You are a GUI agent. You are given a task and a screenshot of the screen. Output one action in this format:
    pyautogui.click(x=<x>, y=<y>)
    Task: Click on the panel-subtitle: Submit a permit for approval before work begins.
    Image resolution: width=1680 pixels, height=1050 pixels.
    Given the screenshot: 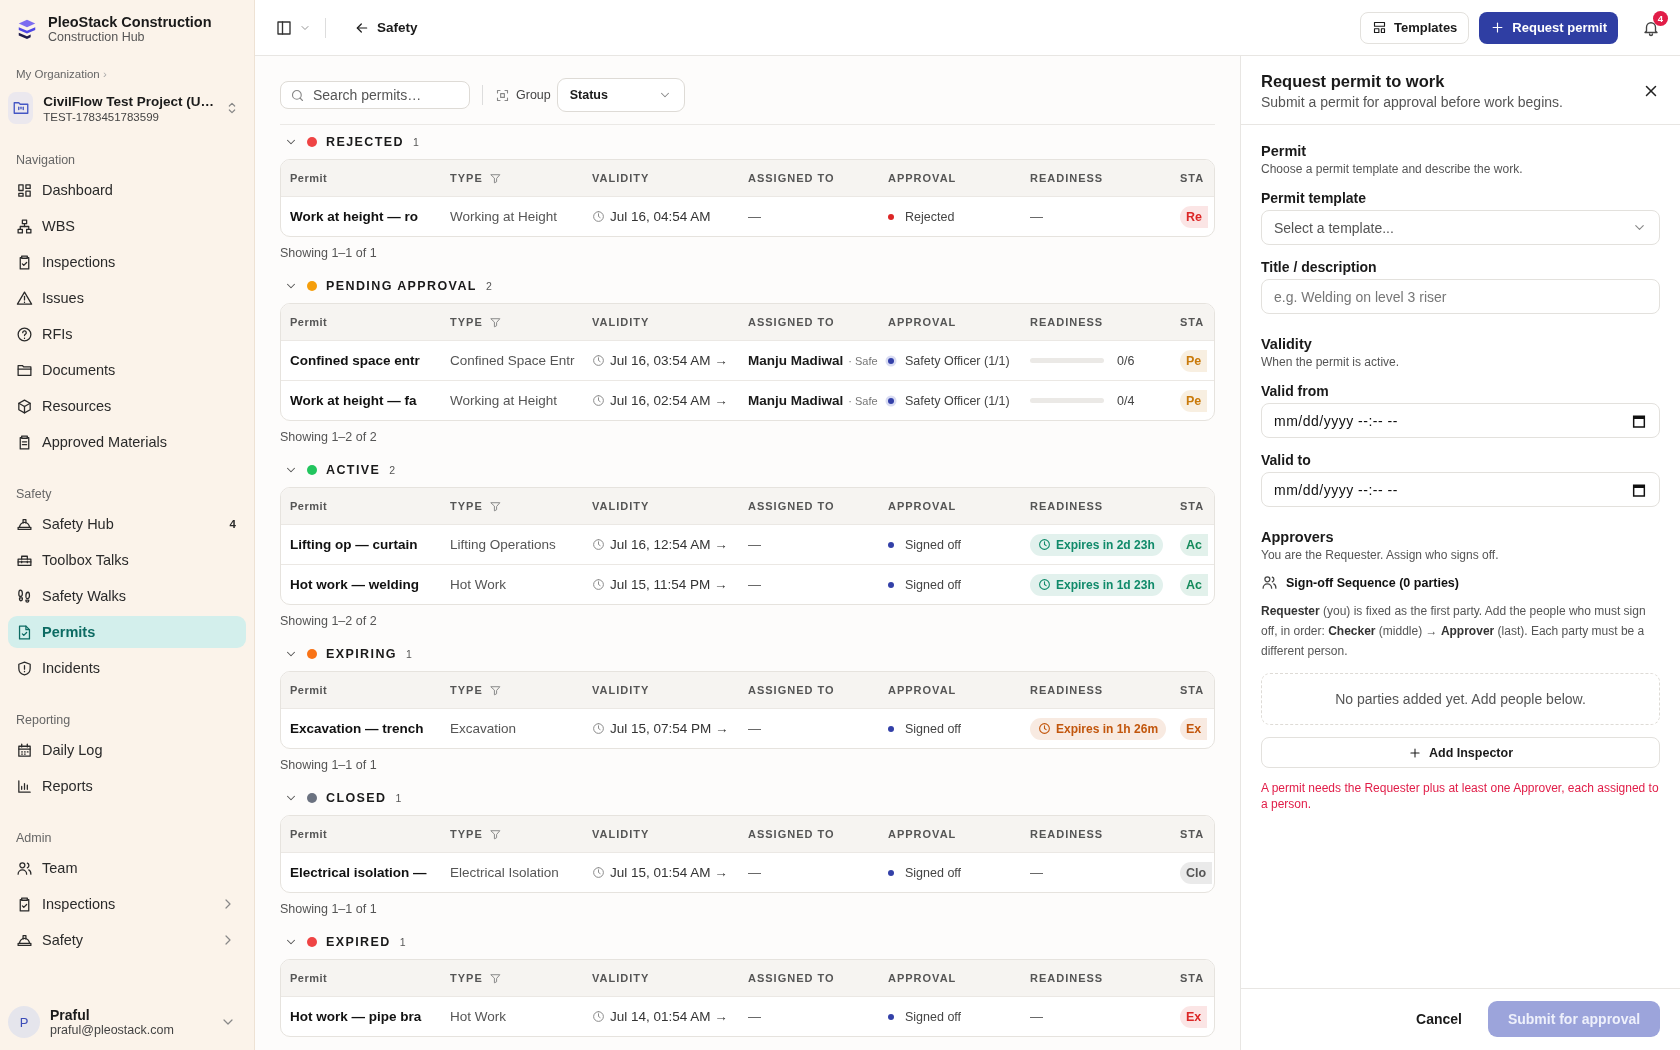 What is the action you would take?
    pyautogui.click(x=1412, y=102)
    